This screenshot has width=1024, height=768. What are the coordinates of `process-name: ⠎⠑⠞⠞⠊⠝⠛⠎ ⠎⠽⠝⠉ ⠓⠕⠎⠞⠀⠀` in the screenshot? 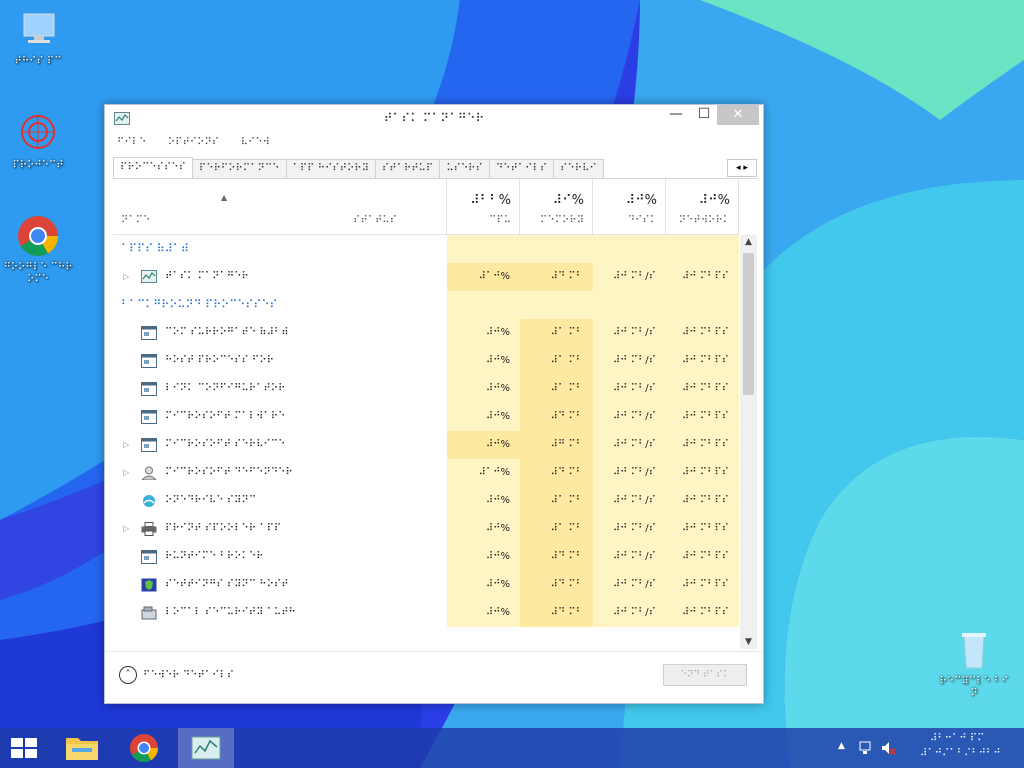 It's located at (234, 584).